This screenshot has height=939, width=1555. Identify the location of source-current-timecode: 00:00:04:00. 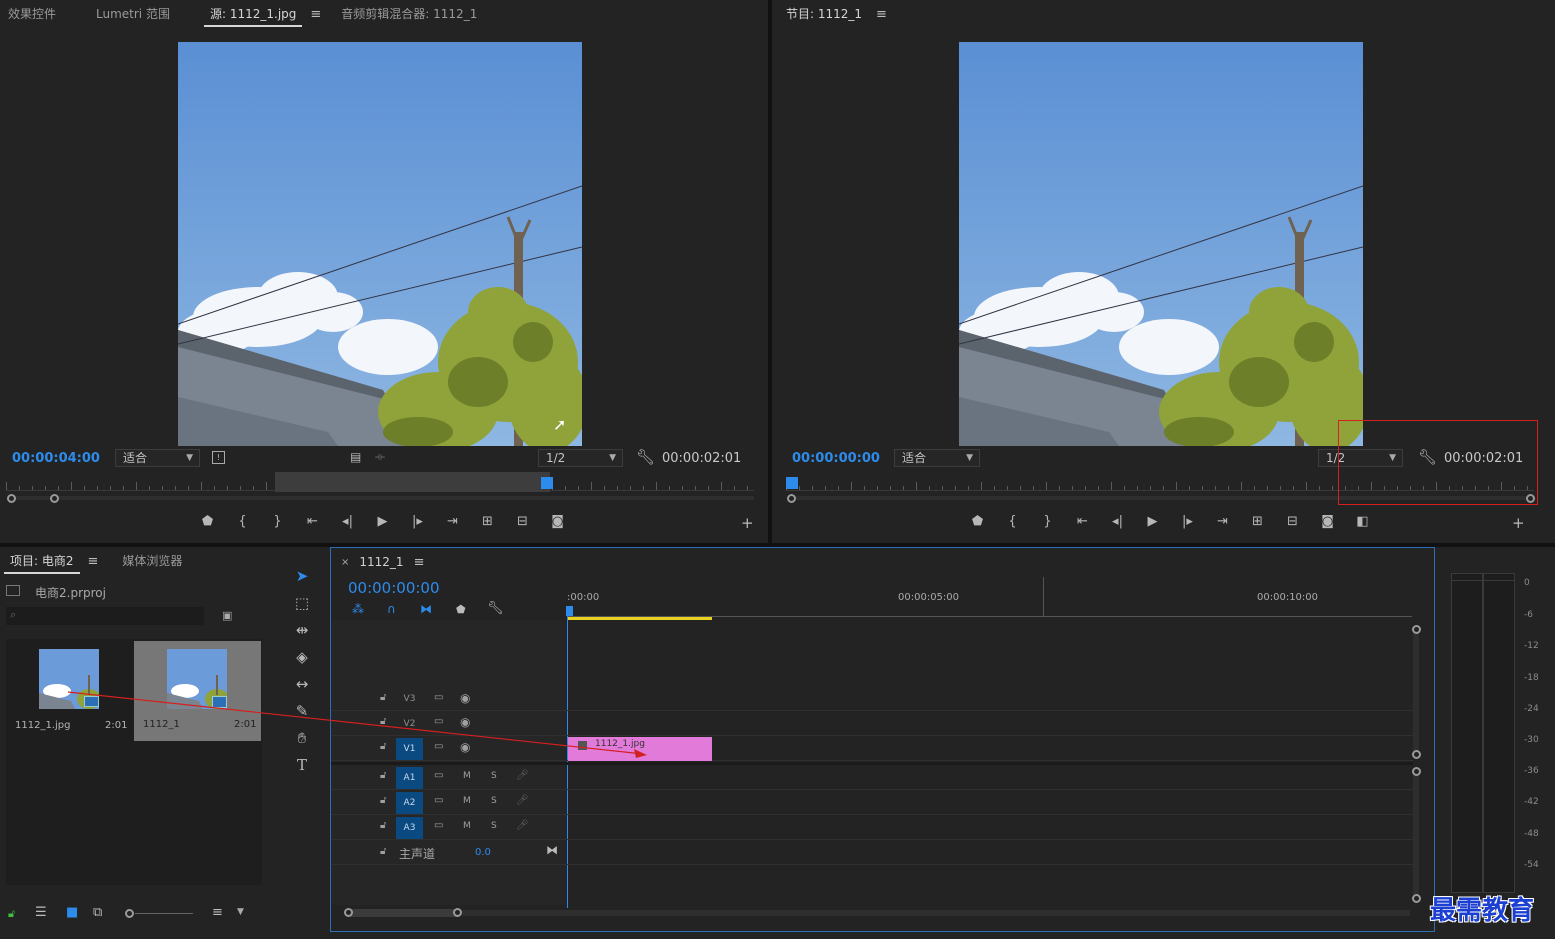
(56, 458).